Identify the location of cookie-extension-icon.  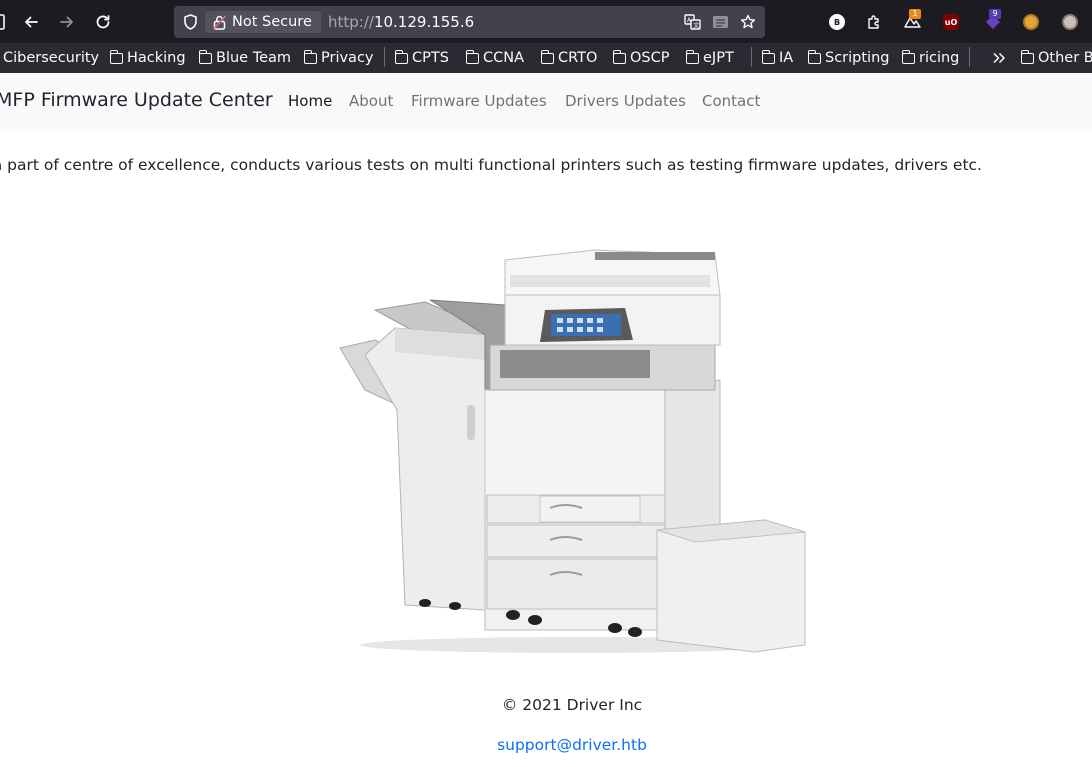
(1031, 22).